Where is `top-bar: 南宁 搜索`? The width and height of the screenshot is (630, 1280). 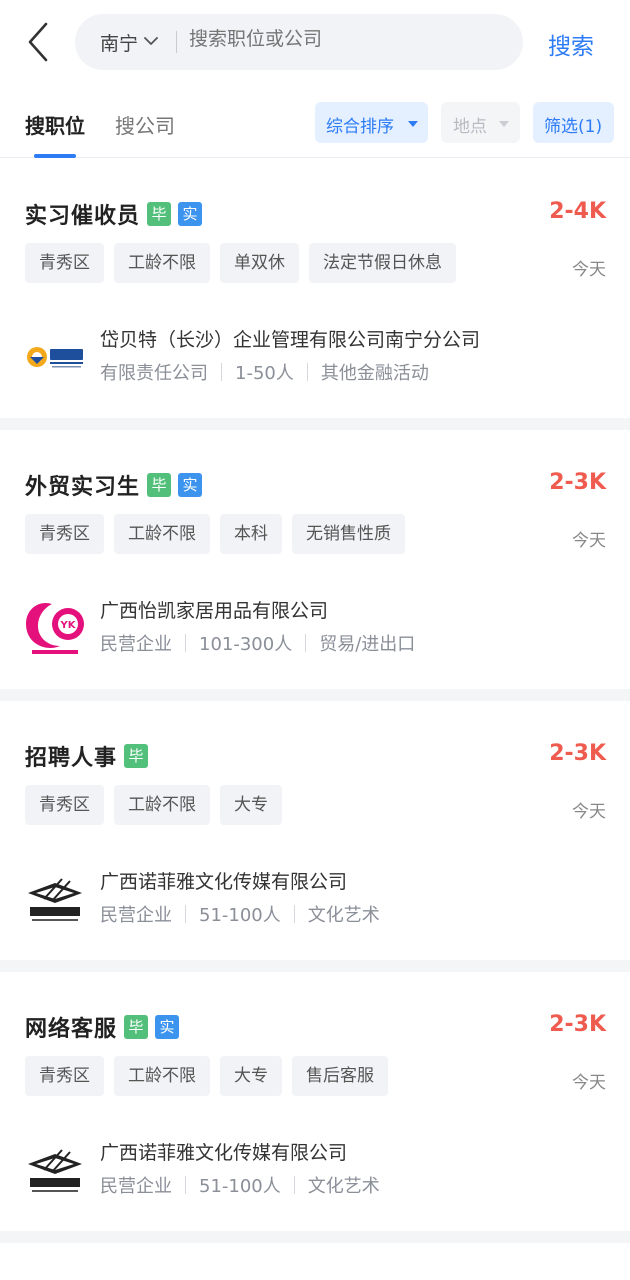
top-bar: 南宁 搜索 is located at coordinates (315, 43).